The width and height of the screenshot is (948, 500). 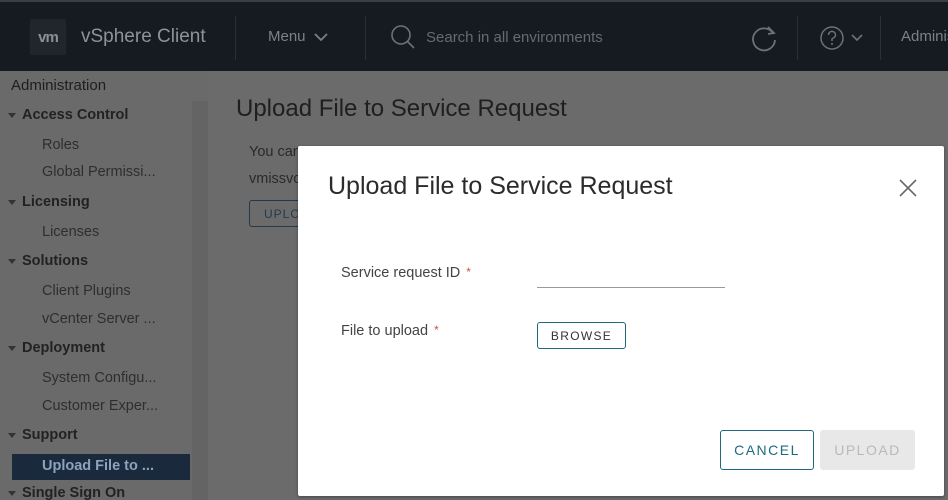 What do you see at coordinates (924, 36) in the screenshot?
I see `user-menu: Administrator` at bounding box center [924, 36].